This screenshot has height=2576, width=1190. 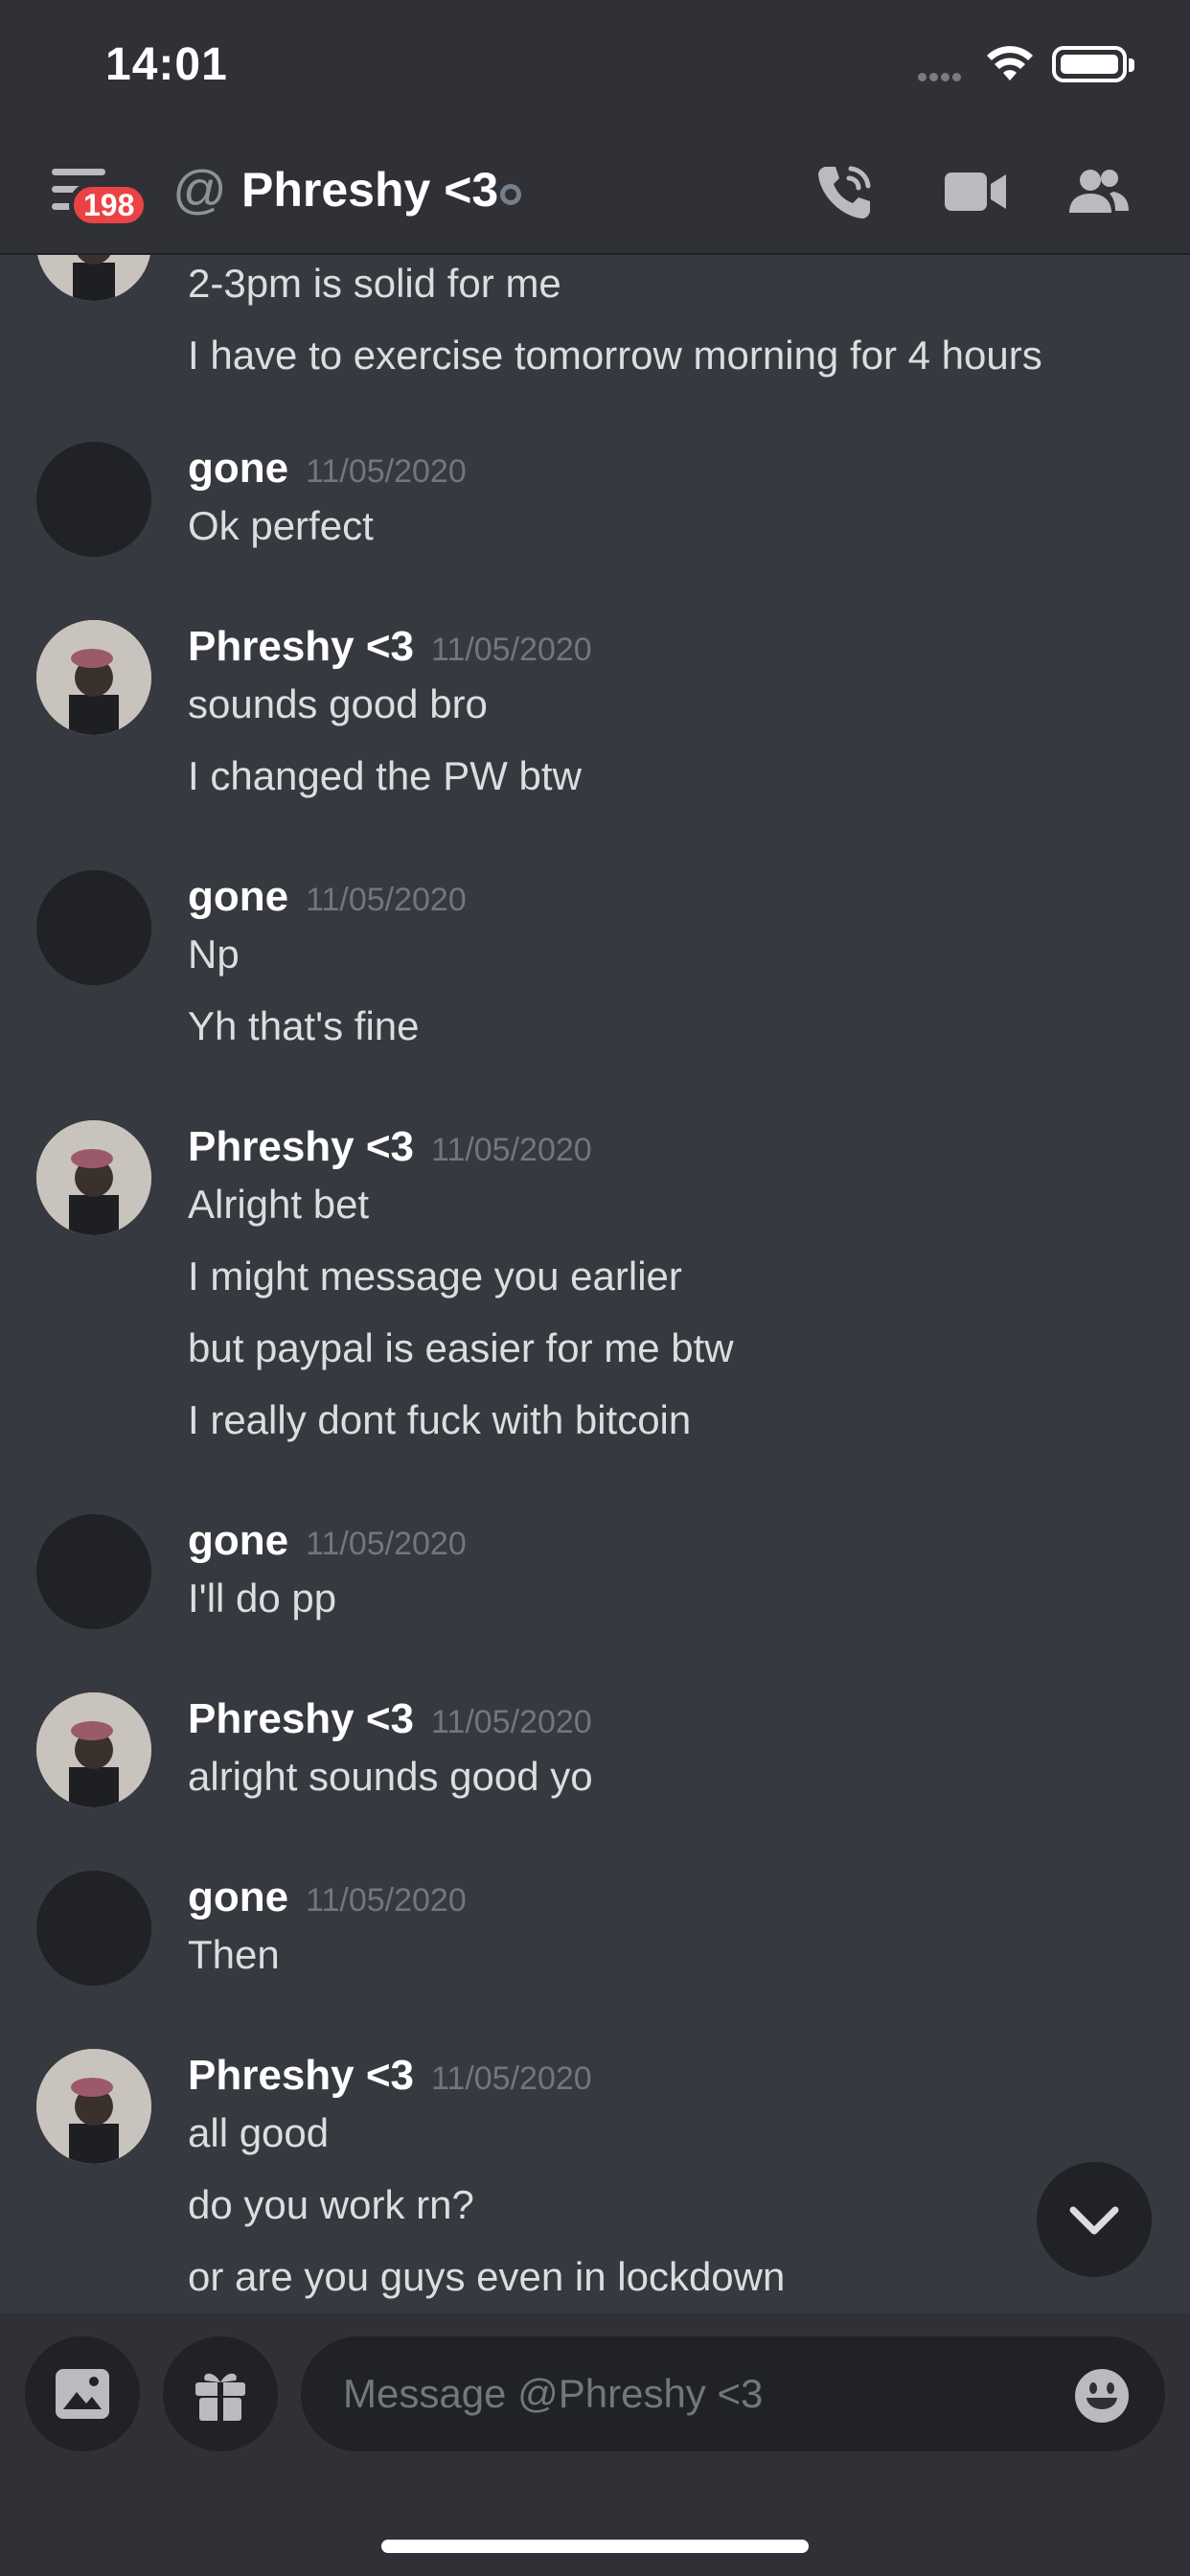 I want to click on video-icon, so click(x=976, y=191).